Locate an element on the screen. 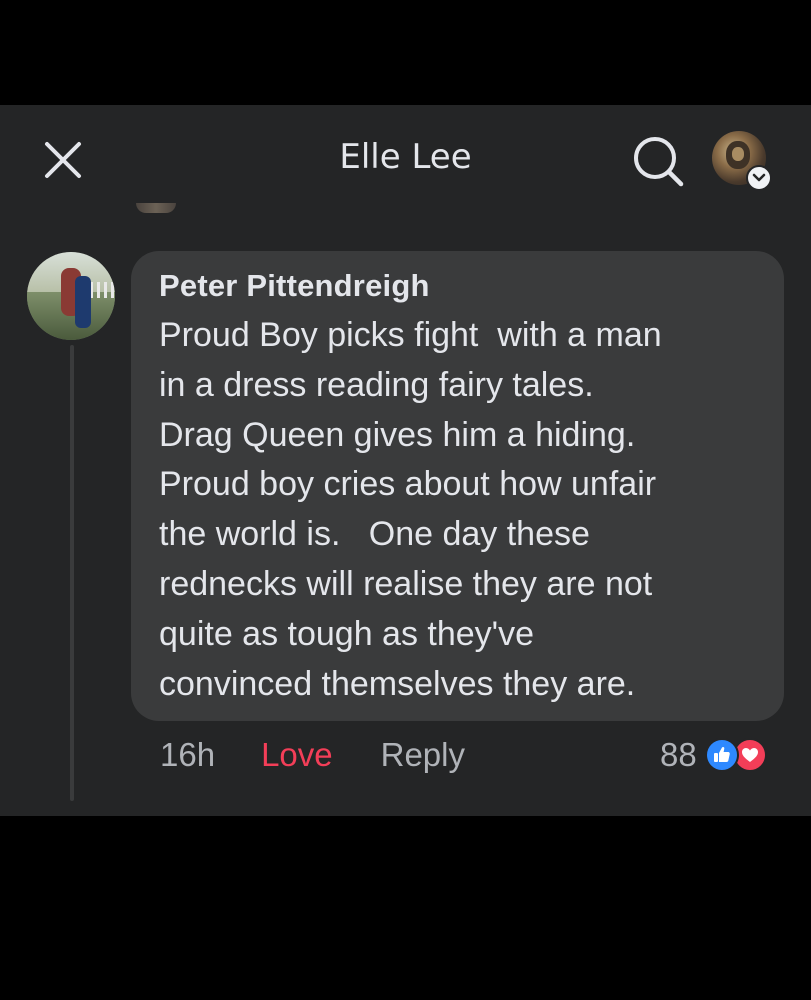 The height and width of the screenshot is (1000, 811). close-button is located at coordinates (63, 160).